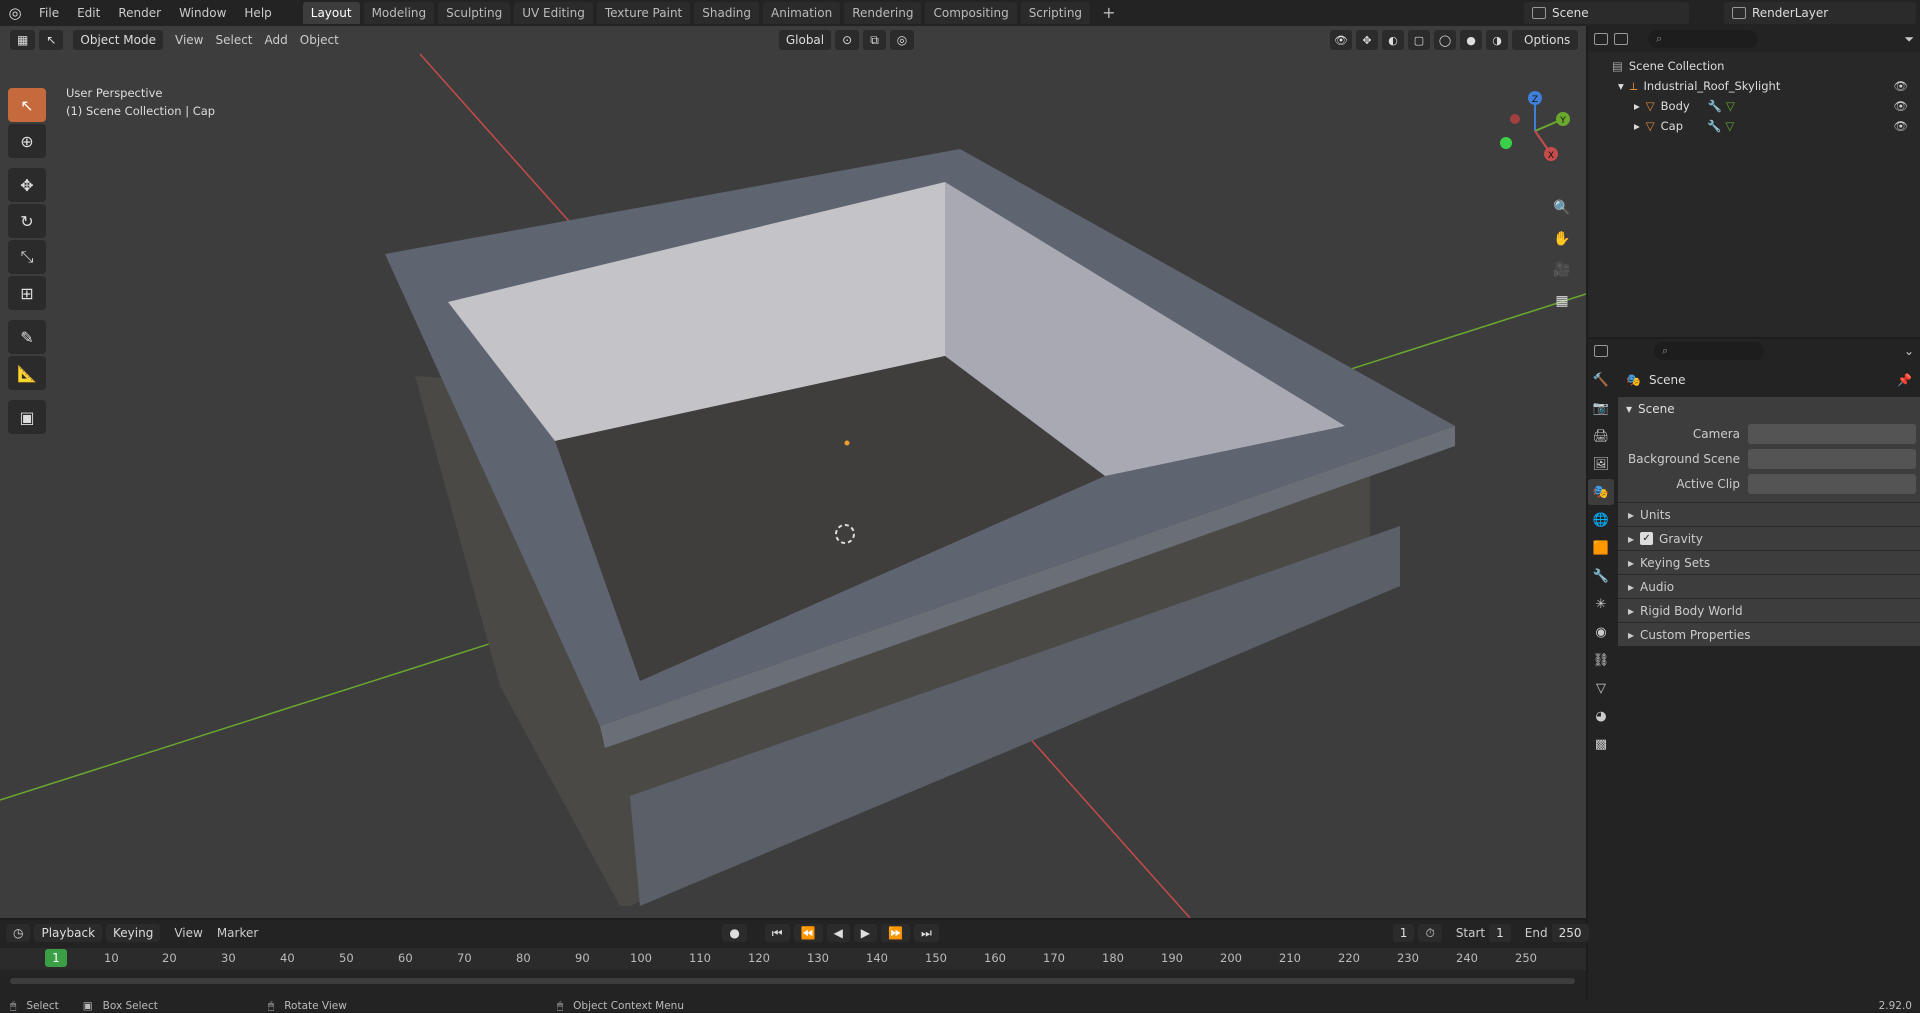 Image resolution: width=1920 pixels, height=1013 pixels. What do you see at coordinates (1393, 40) in the screenshot?
I see `overlay-toggle-icon: ◐` at bounding box center [1393, 40].